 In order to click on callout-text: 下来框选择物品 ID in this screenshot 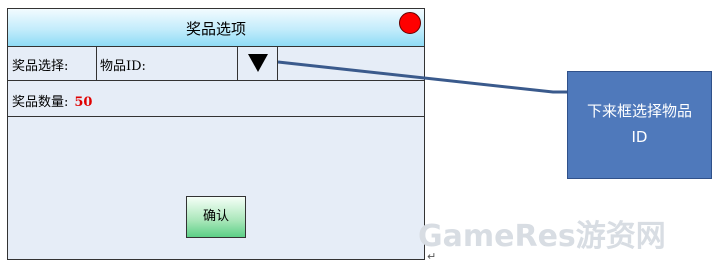, I will do `click(639, 124)`.